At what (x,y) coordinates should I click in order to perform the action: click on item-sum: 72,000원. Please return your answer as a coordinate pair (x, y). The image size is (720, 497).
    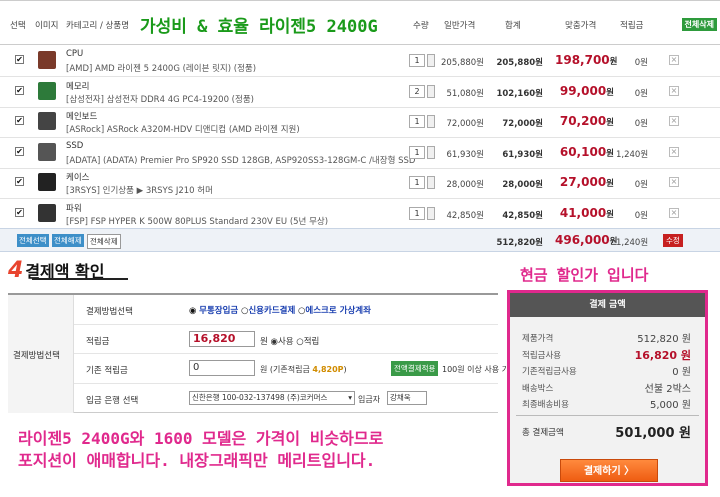
    Looking at the image, I should click on (522, 124).